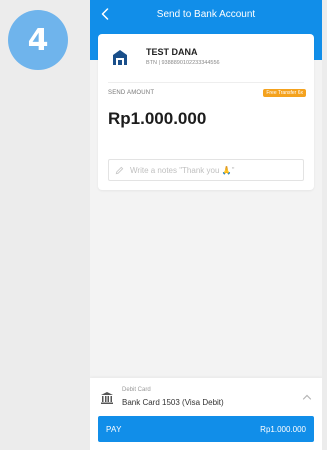 This screenshot has height=450, width=327. Describe the element at coordinates (131, 93) in the screenshot. I see `send-amount-label: SEND AMOUNT` at that location.